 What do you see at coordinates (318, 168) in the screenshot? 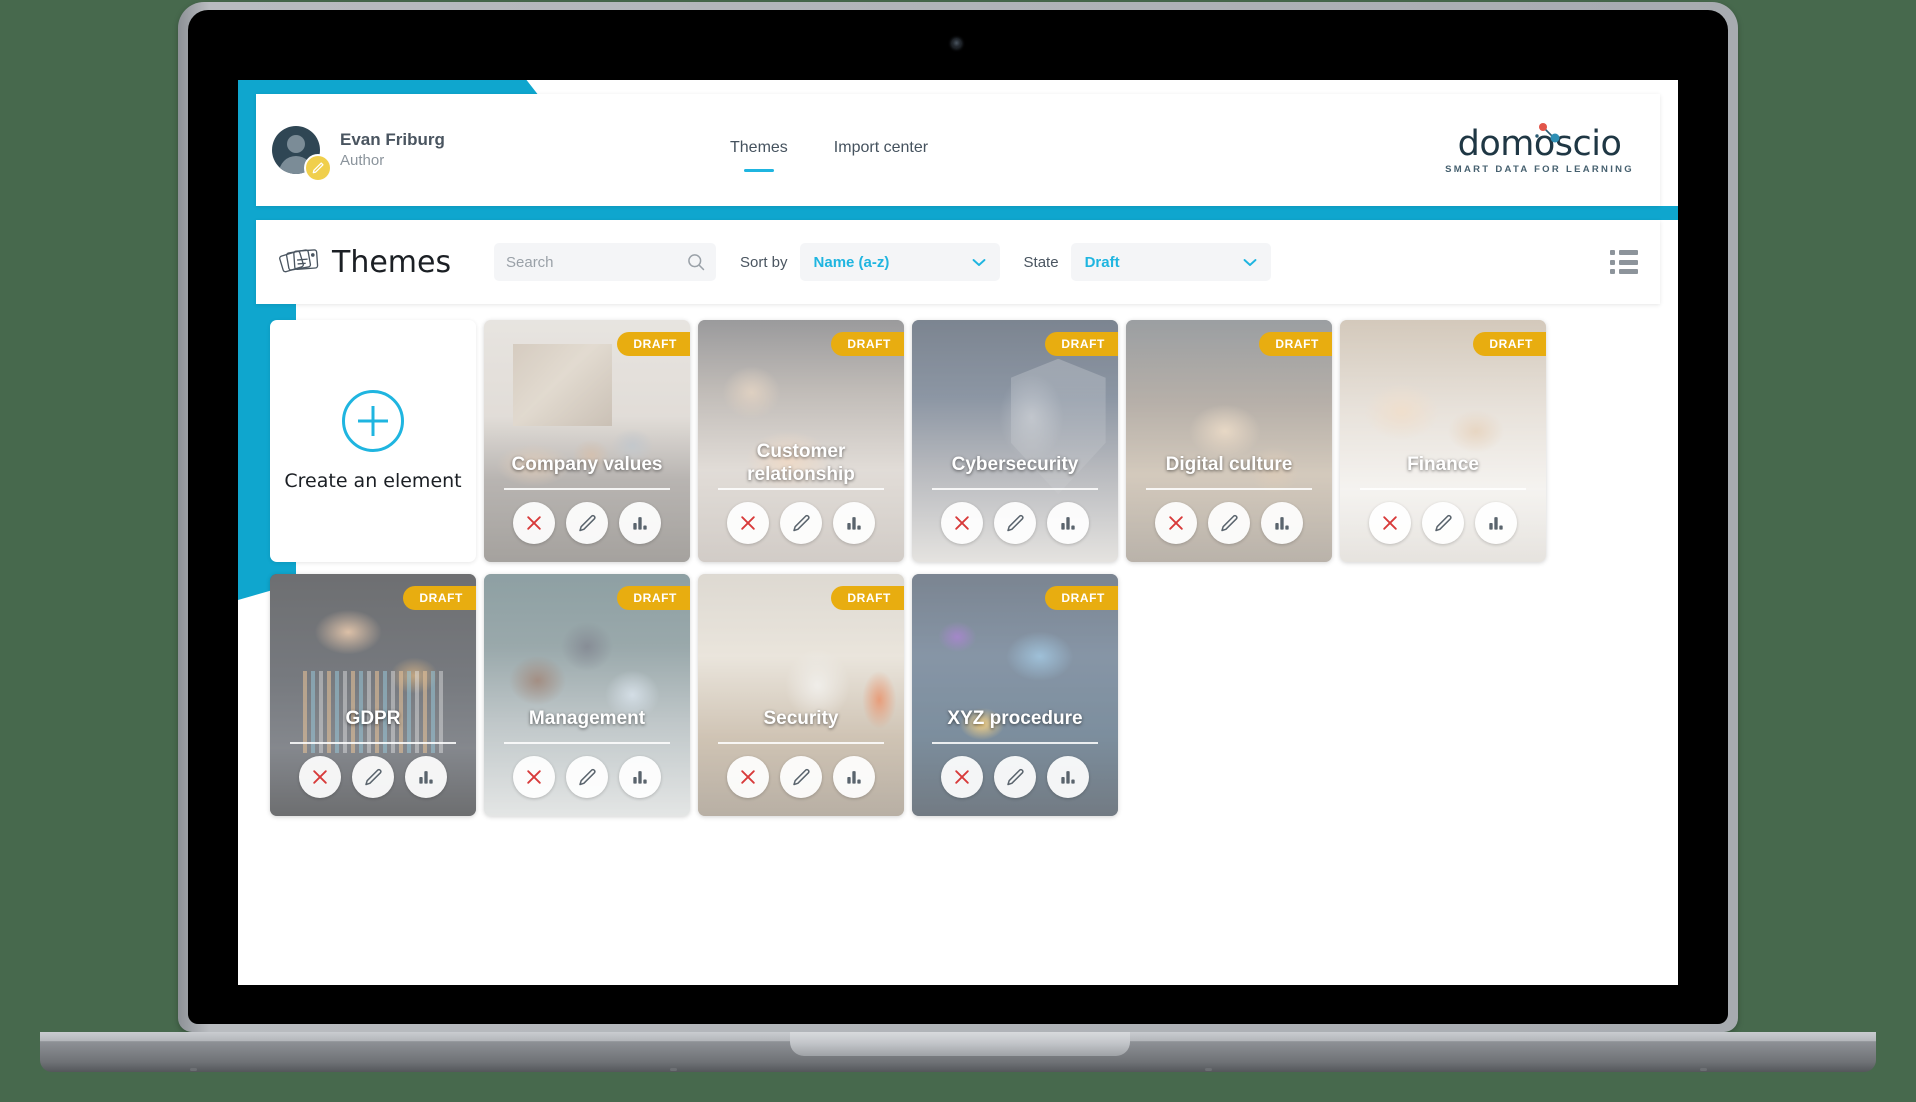
I see `author-pencil-badge-icon` at bounding box center [318, 168].